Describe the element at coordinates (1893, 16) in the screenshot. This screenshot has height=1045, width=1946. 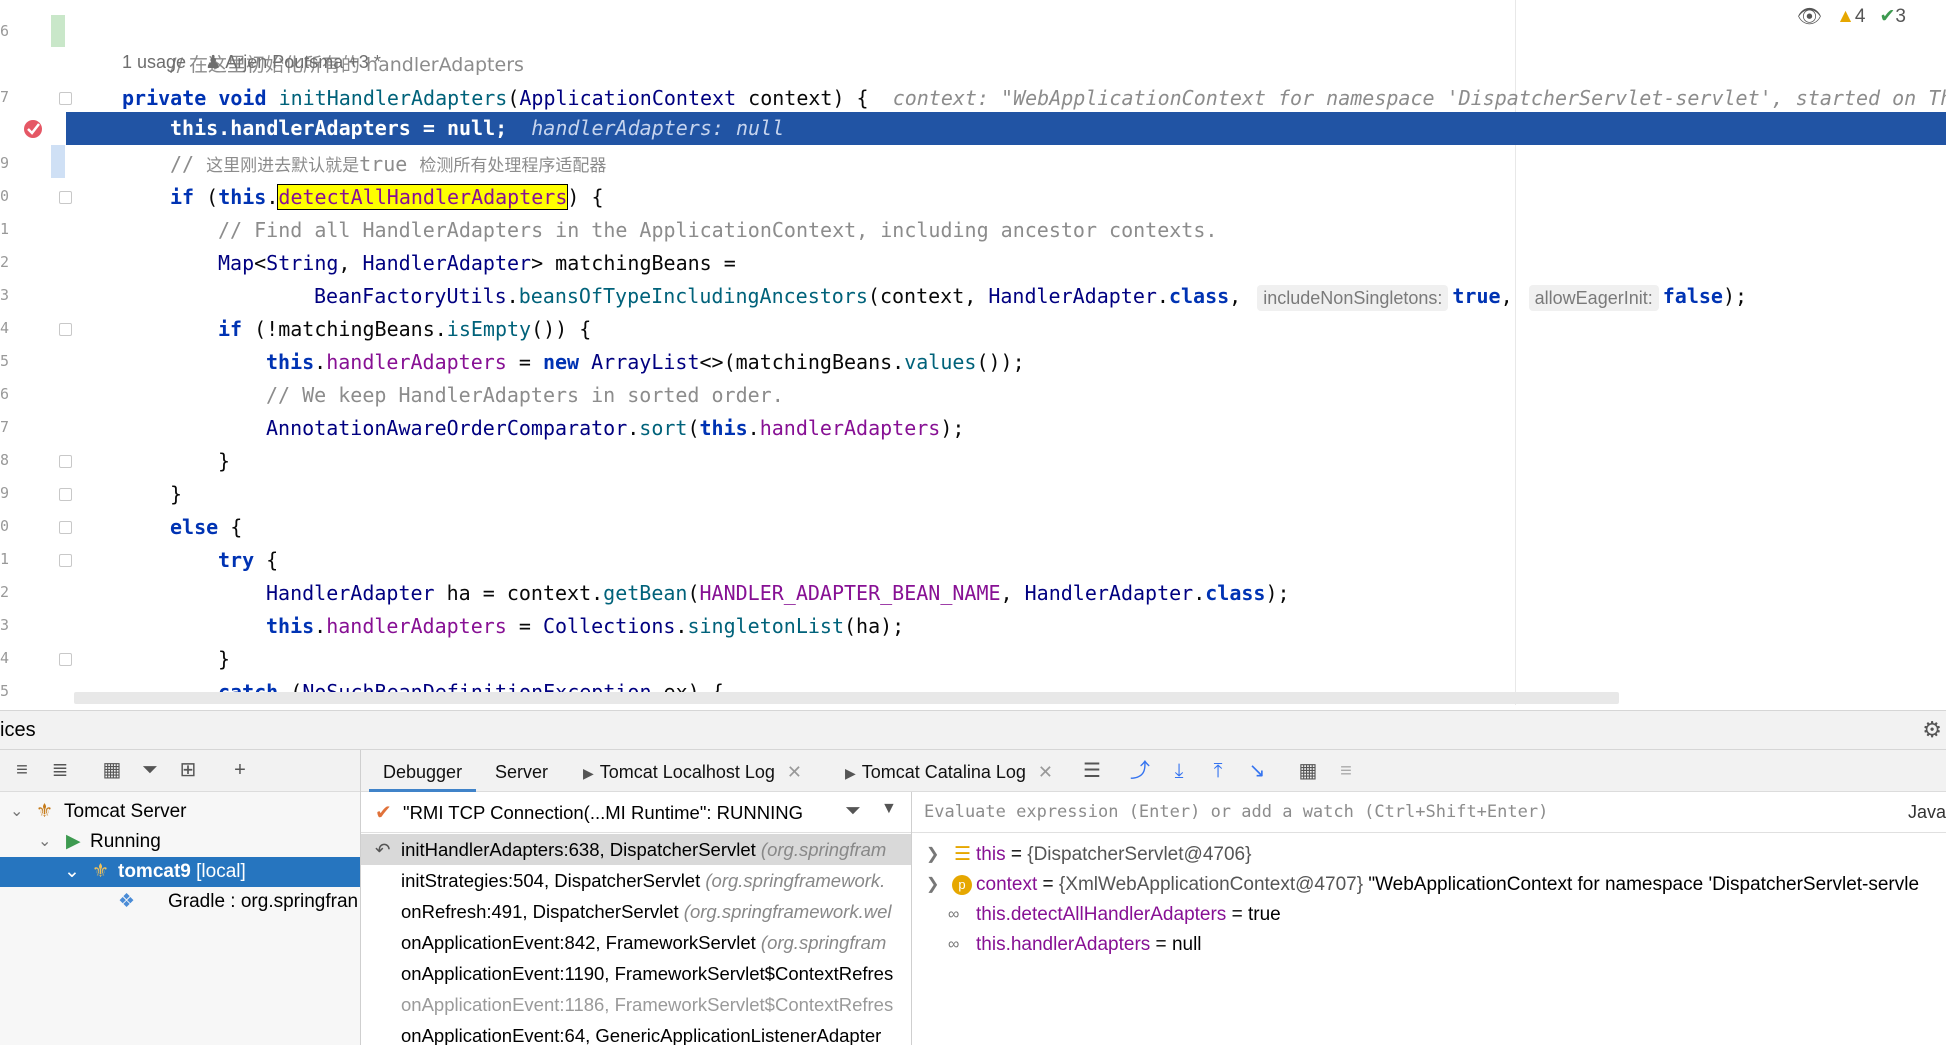
I see `ok-indicator: ✔3` at that location.